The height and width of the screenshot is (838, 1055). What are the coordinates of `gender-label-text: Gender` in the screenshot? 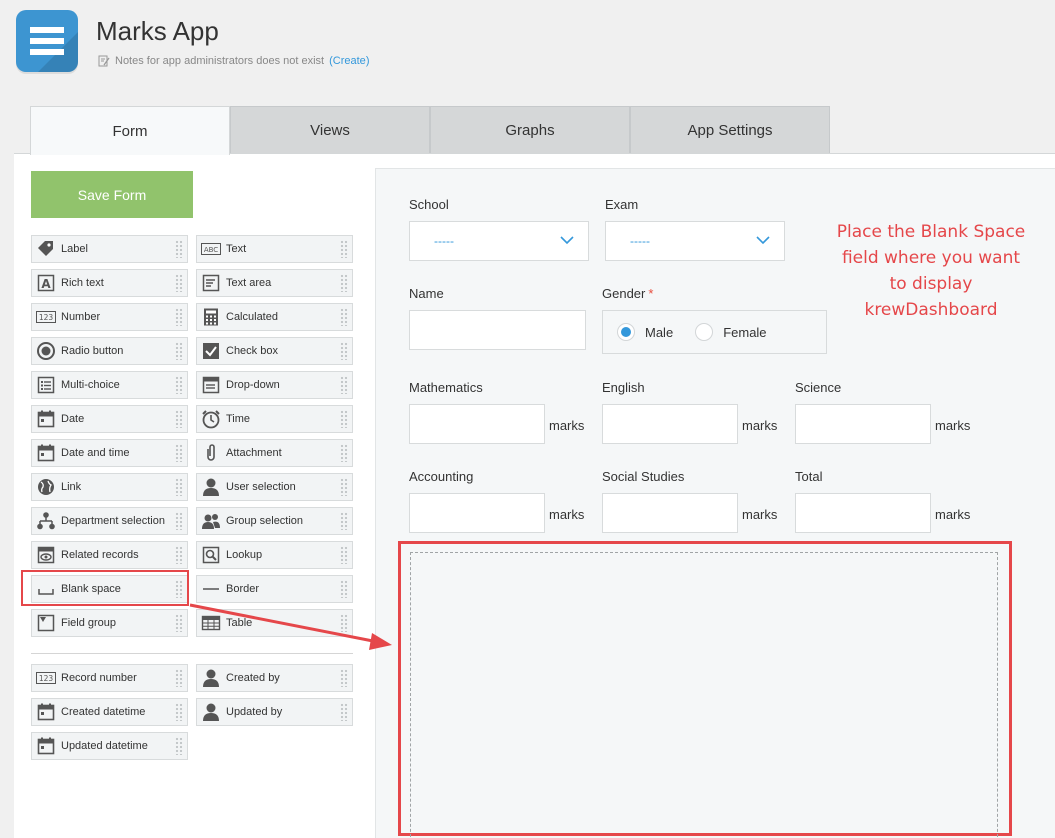 It's located at (624, 293).